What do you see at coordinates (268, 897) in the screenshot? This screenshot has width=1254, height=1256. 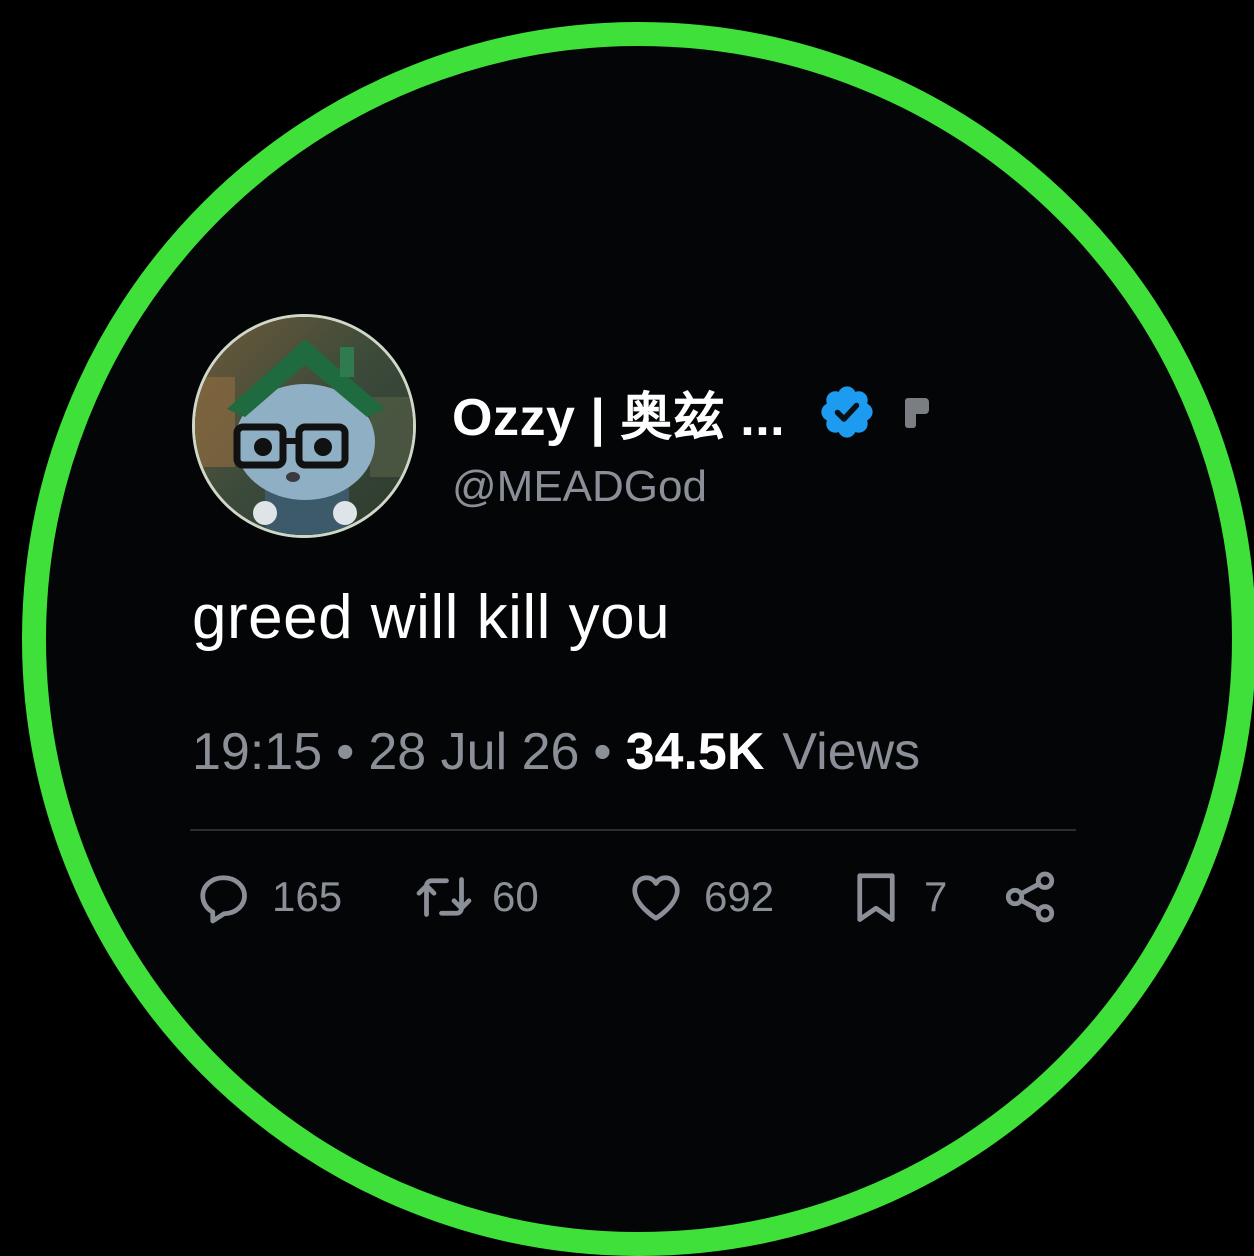 I see `reply-button: 165` at bounding box center [268, 897].